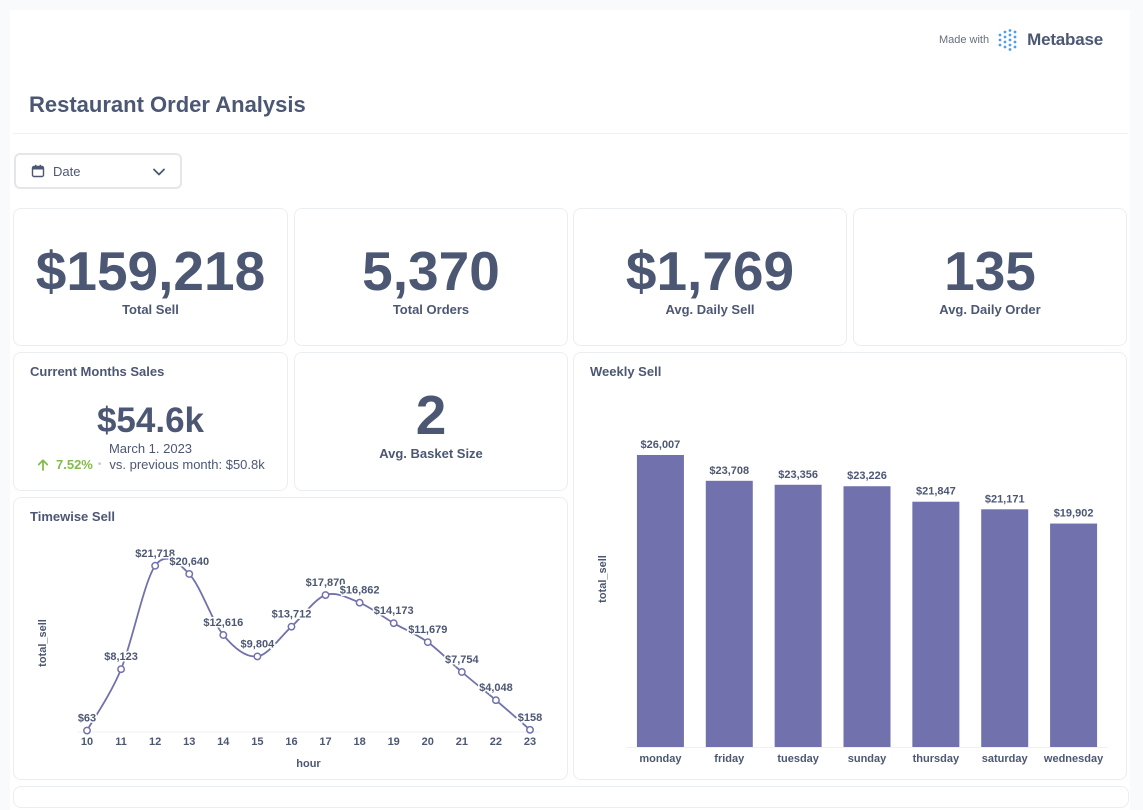 The image size is (1143, 810). What do you see at coordinates (1005, 499) in the screenshot?
I see `data-label: $21,171` at bounding box center [1005, 499].